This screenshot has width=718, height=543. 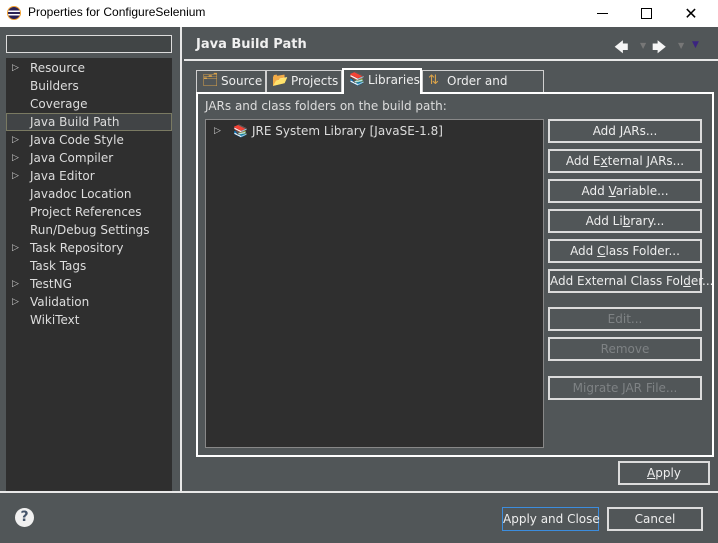 What do you see at coordinates (695, 45) in the screenshot?
I see `view-menu-icon: ▼` at bounding box center [695, 45].